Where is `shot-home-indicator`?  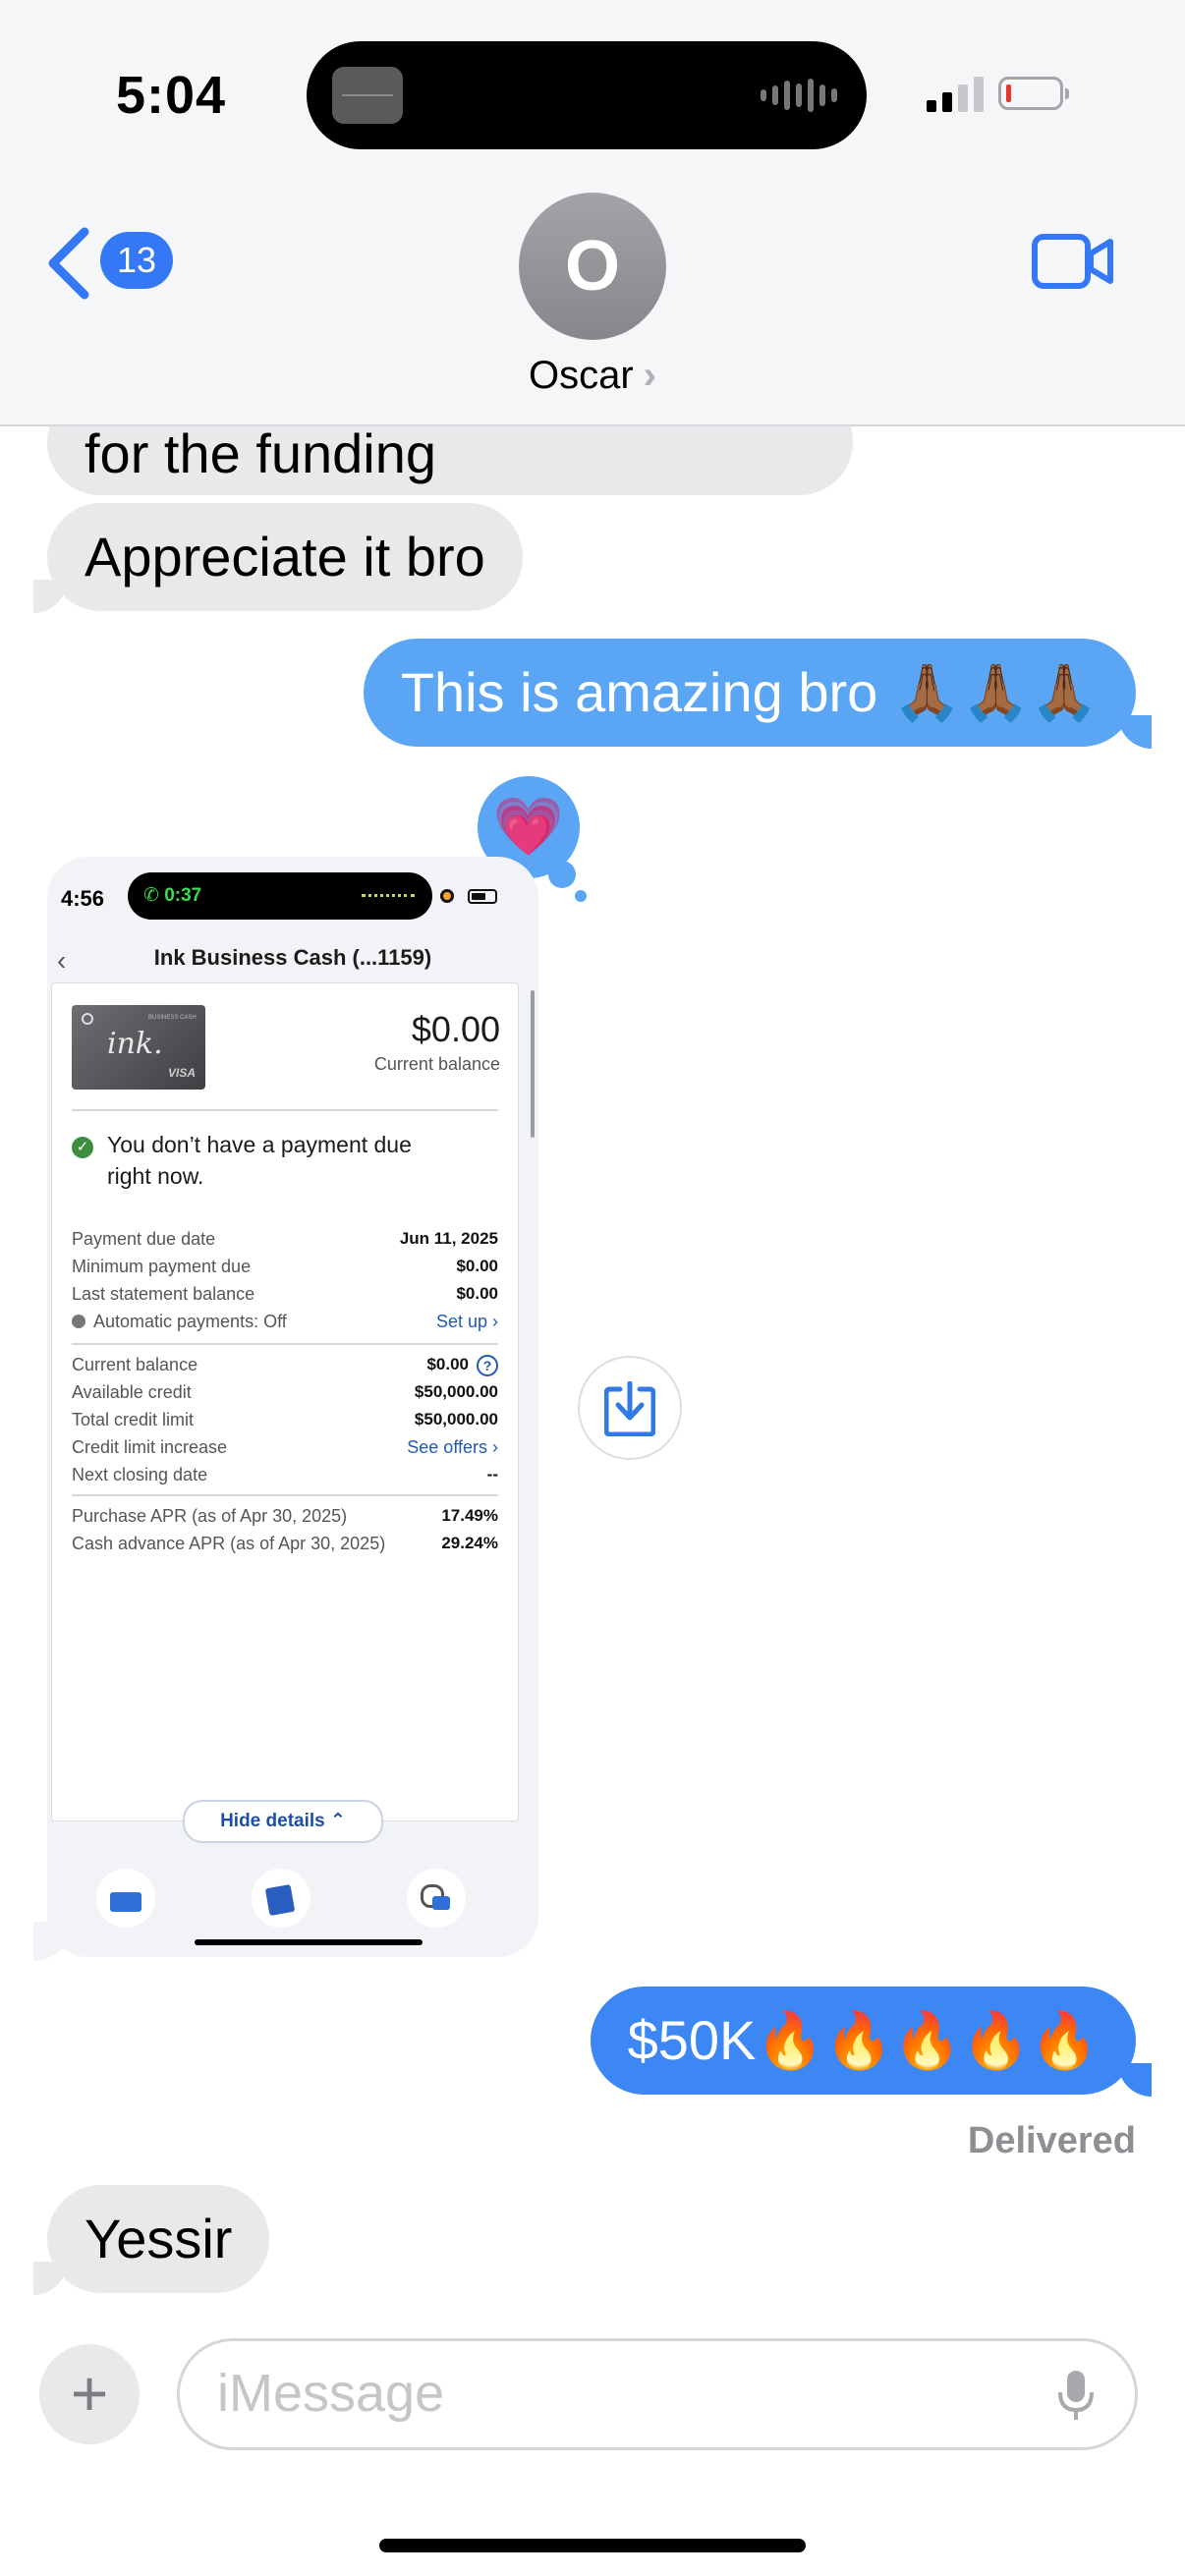 shot-home-indicator is located at coordinates (309, 1942).